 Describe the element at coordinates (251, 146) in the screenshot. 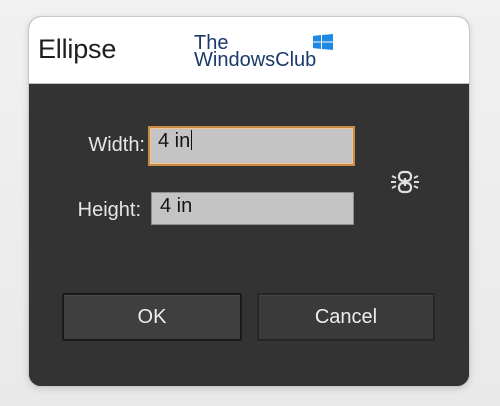

I see `width-field: 4 in` at that location.